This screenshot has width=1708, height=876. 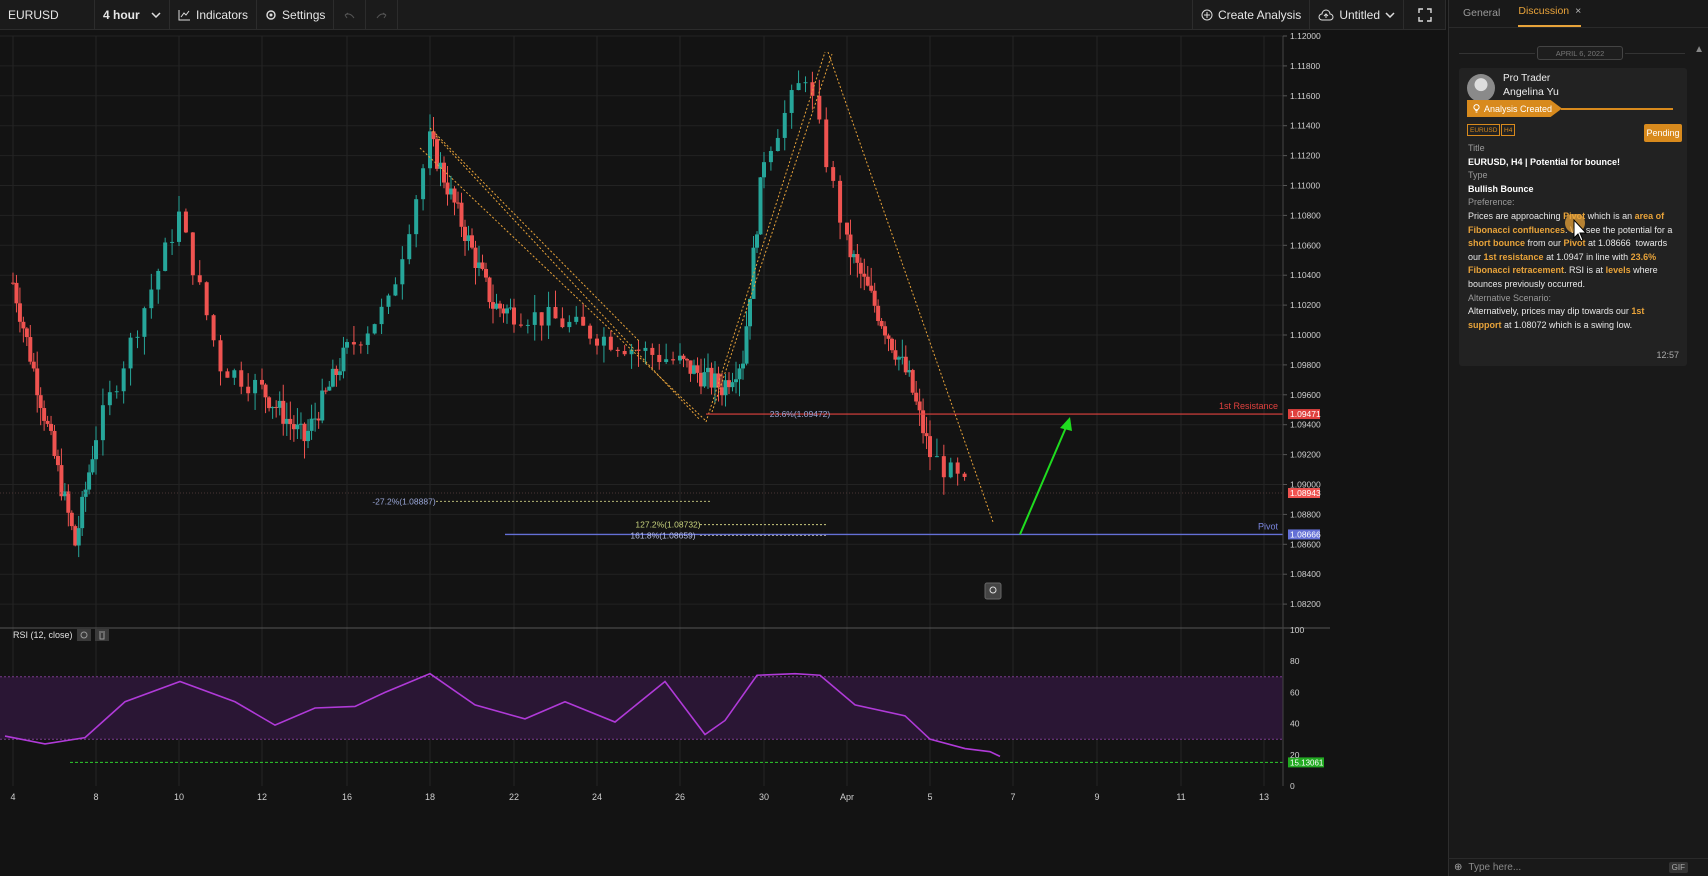 What do you see at coordinates (1501, 188) in the screenshot?
I see `analysis-type: Bullish Bounce` at bounding box center [1501, 188].